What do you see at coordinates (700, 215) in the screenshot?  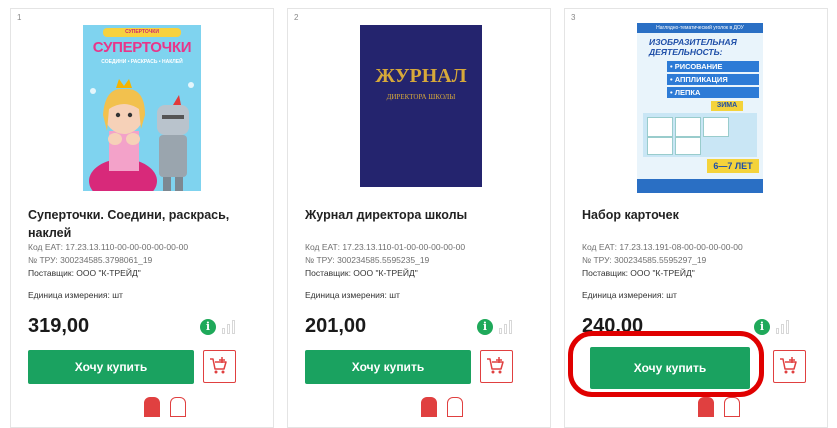 I see `product-title: Набор карточек` at bounding box center [700, 215].